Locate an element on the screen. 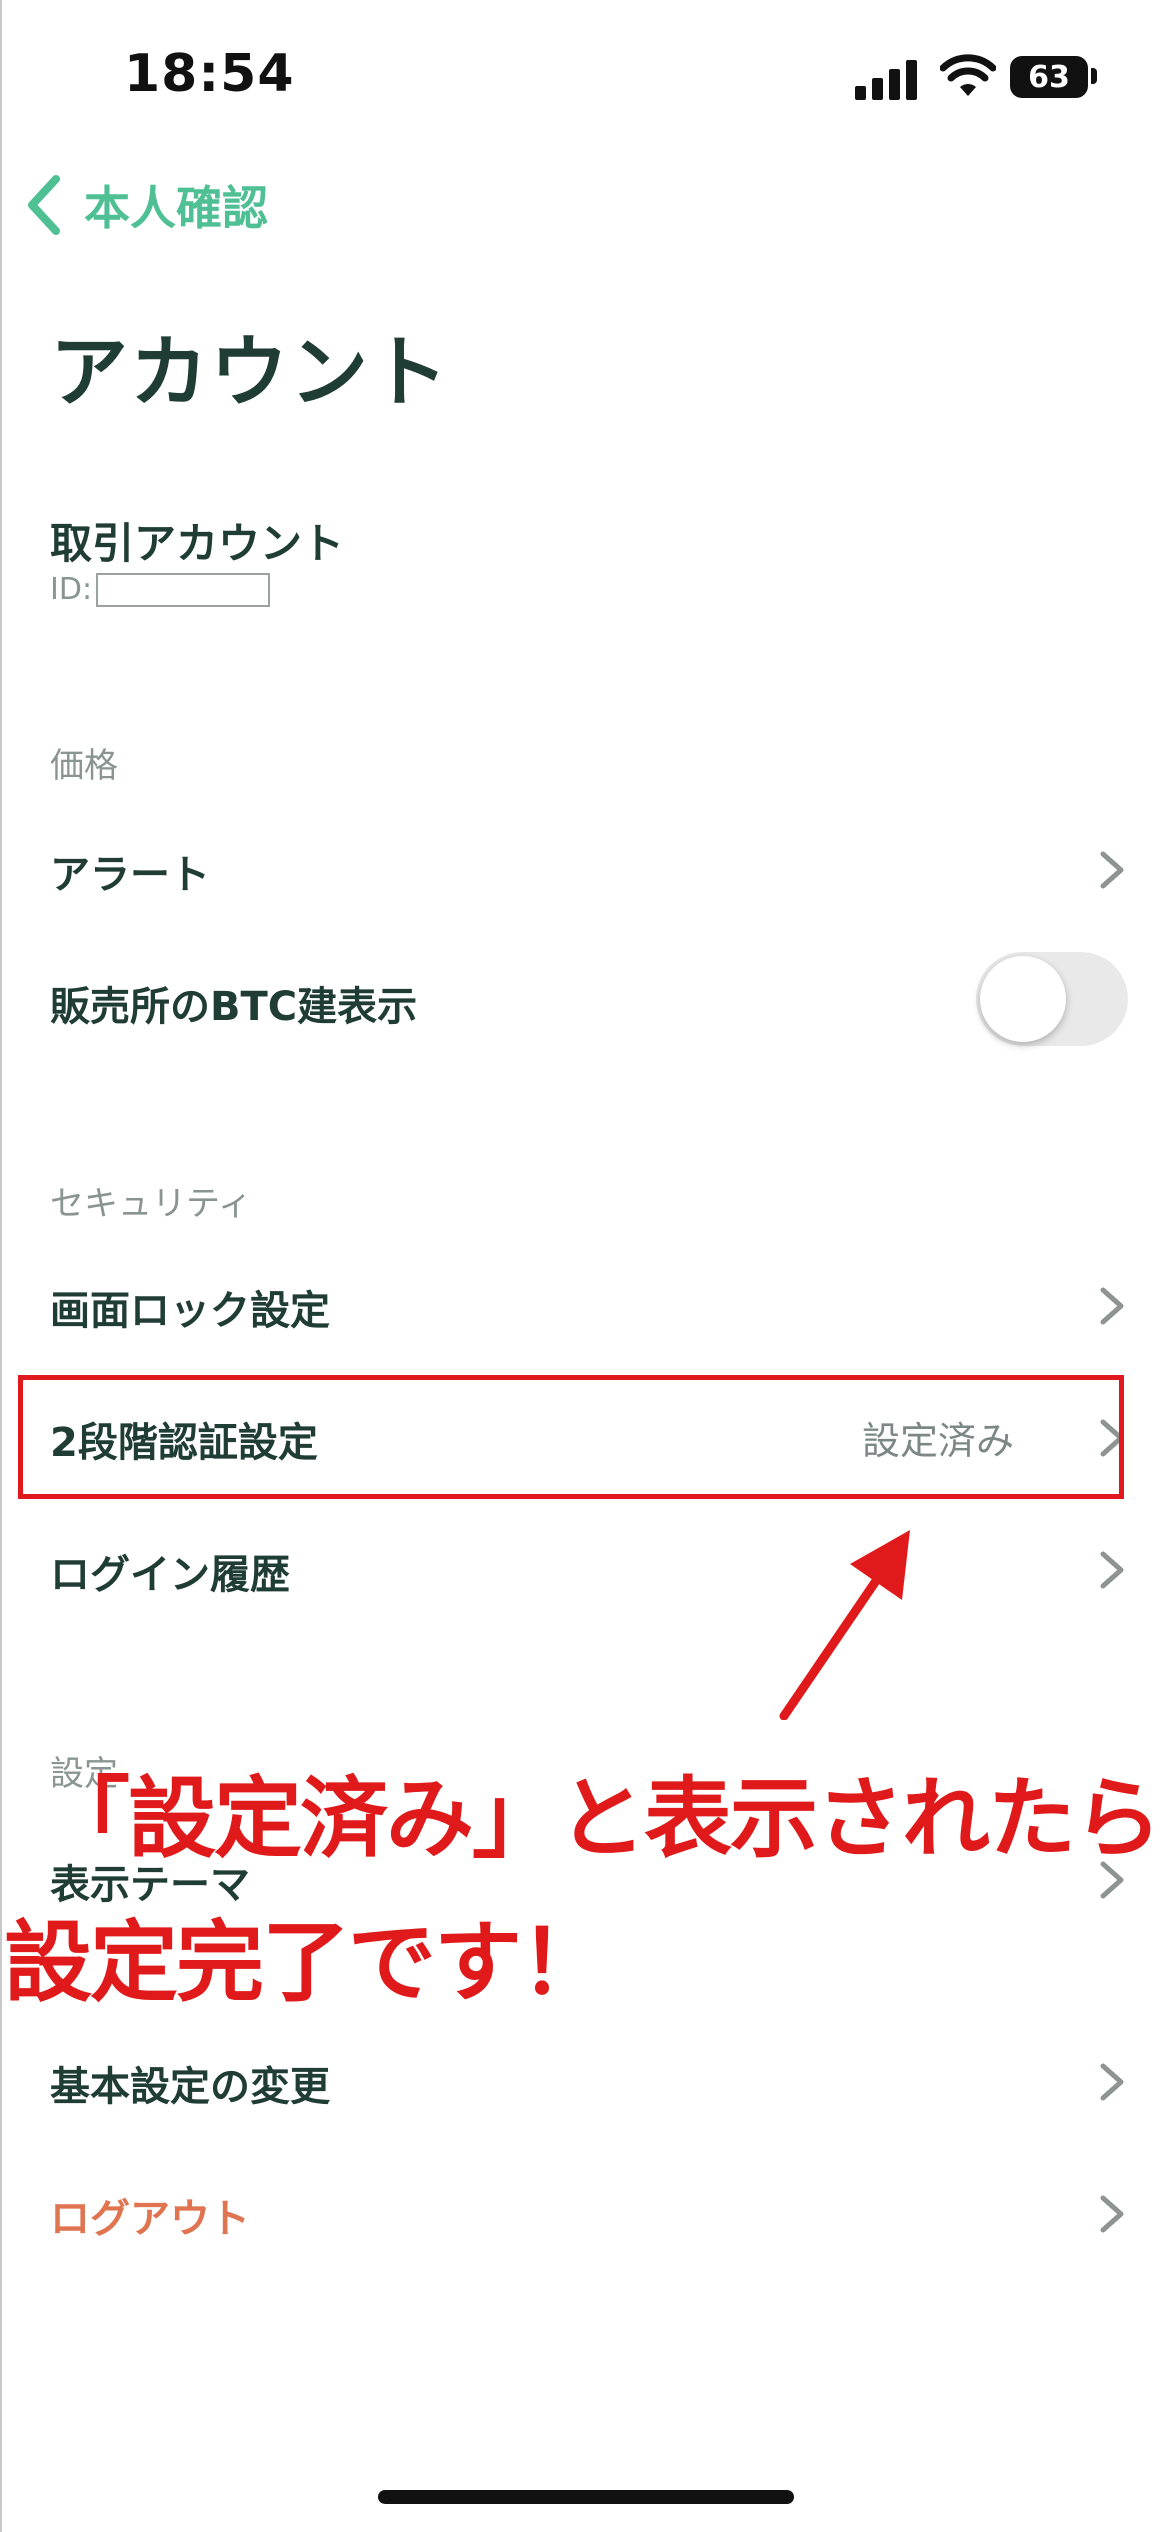 The image size is (1171, 2532). annotation-line1: 「設定済み」と表示されたら is located at coordinates (602, 1818).